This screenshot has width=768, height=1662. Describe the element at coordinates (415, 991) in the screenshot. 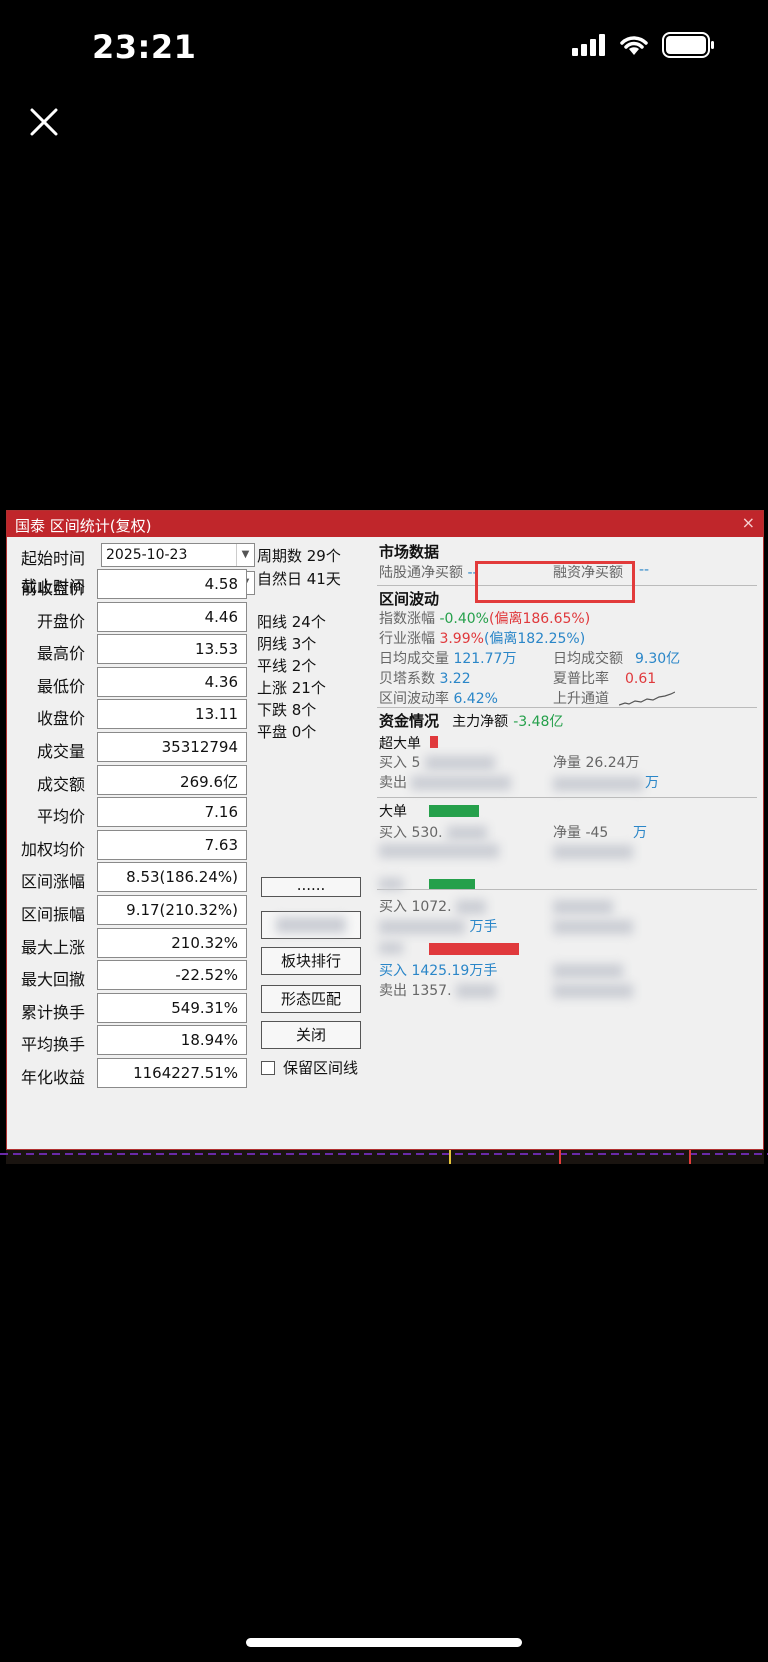

I see `small-sell: 卖出 1357.` at that location.